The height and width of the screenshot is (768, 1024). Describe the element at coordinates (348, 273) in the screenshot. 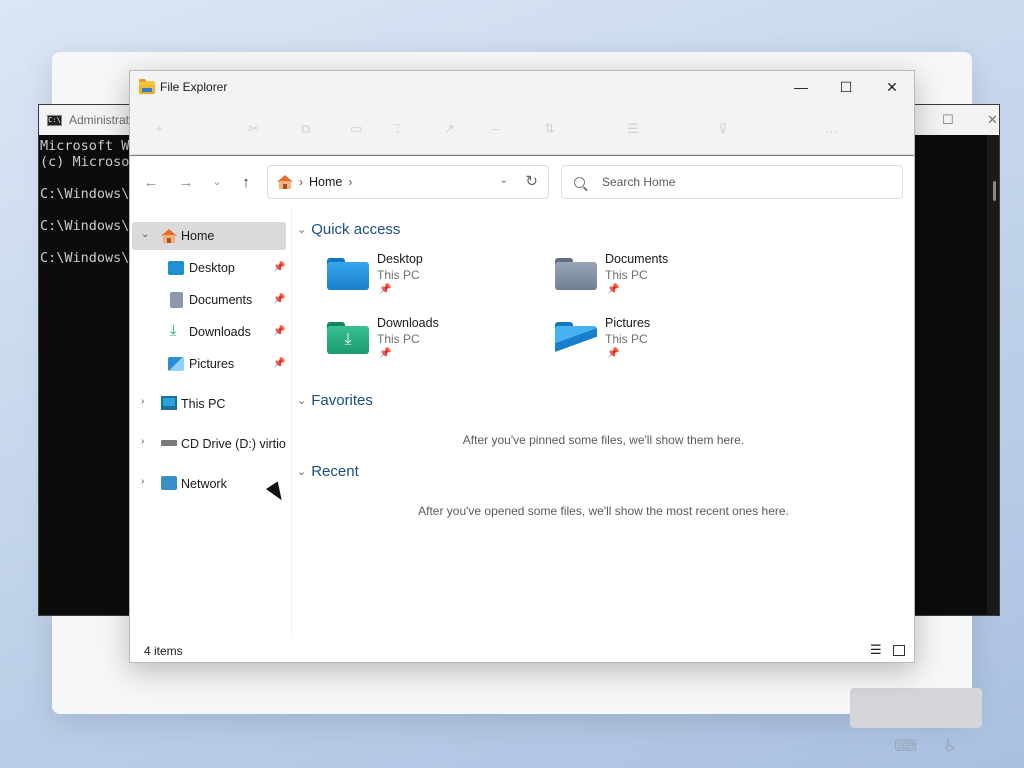

I see `desktop-folder-icon` at that location.